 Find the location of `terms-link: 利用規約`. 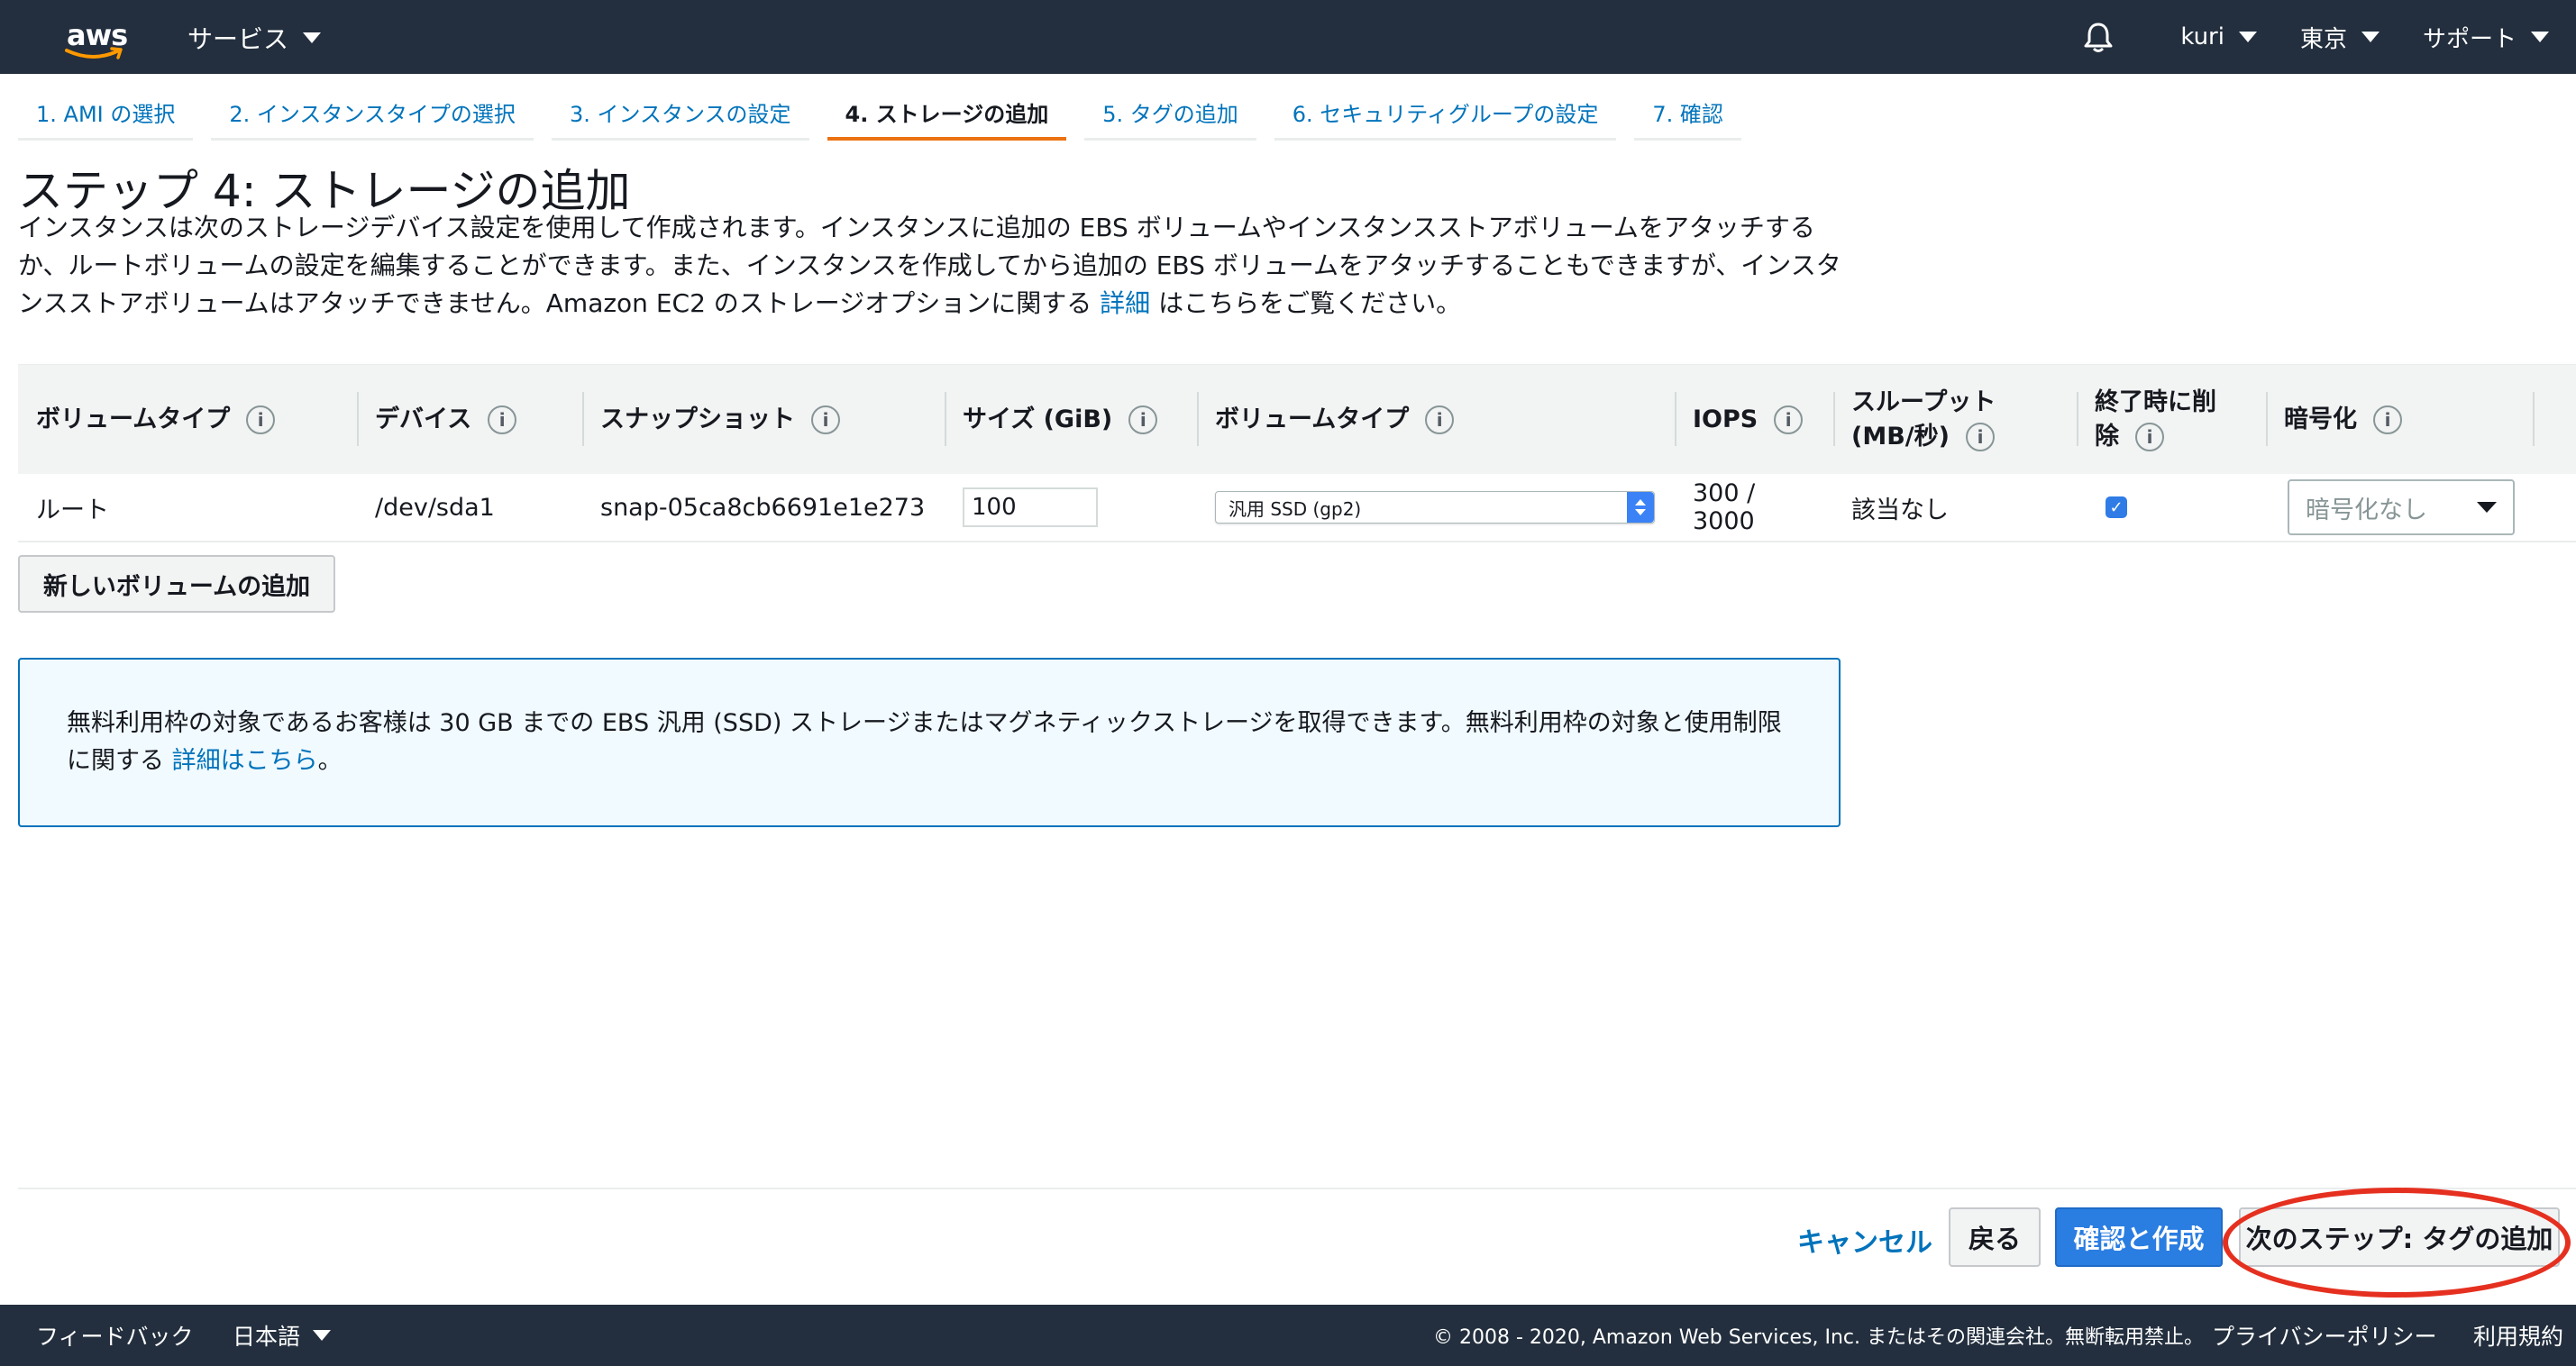

terms-link: 利用規約 is located at coordinates (2518, 1335).